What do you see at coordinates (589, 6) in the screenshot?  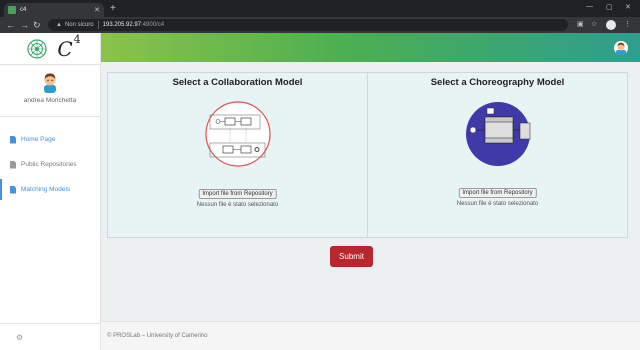 I see `minimize-icon: —` at bounding box center [589, 6].